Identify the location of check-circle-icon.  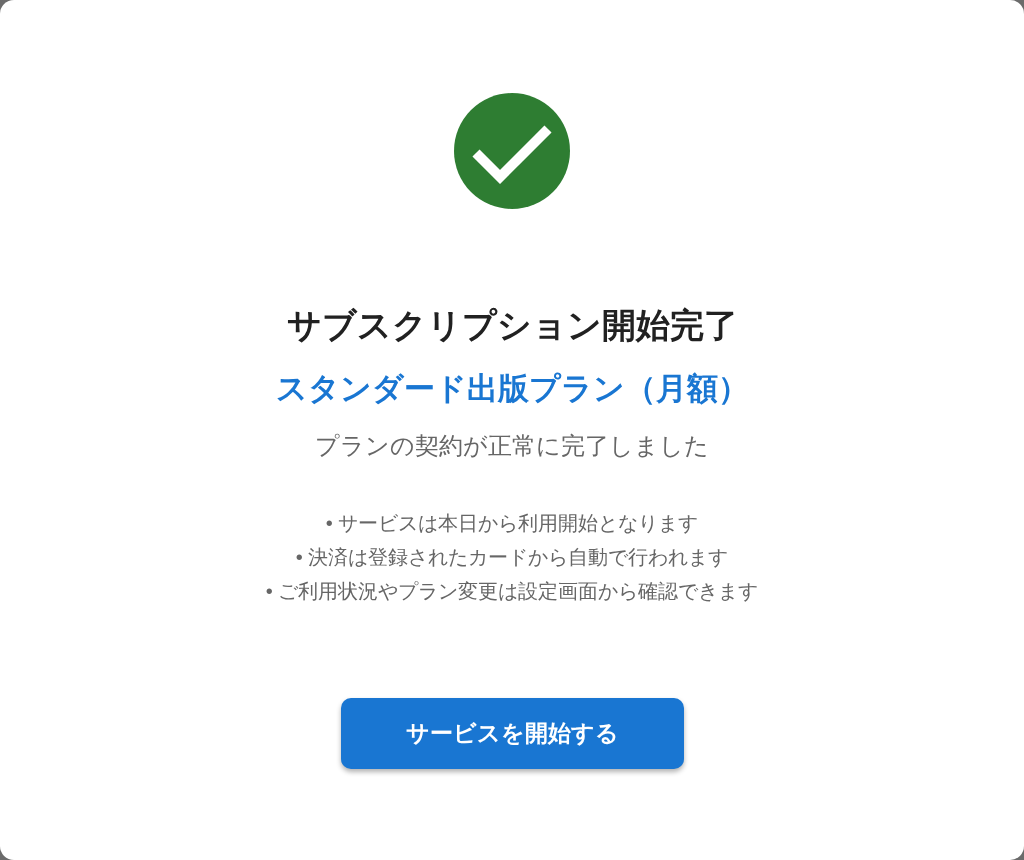
(512, 151).